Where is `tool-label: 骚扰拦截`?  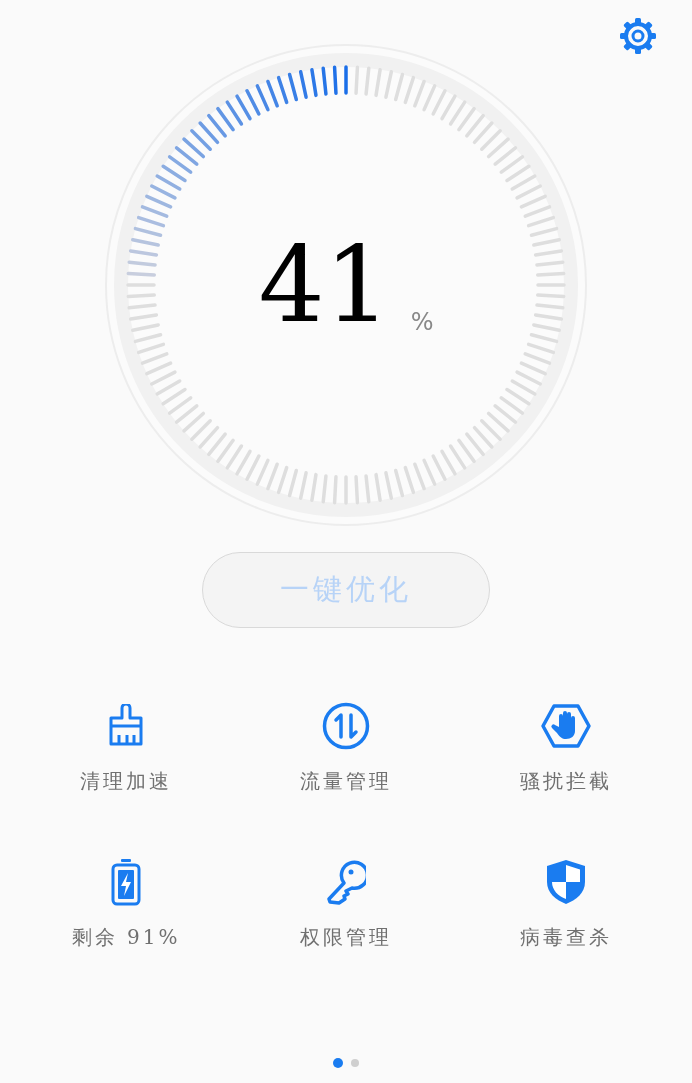
tool-label: 骚扰拦截 is located at coordinates (566, 781).